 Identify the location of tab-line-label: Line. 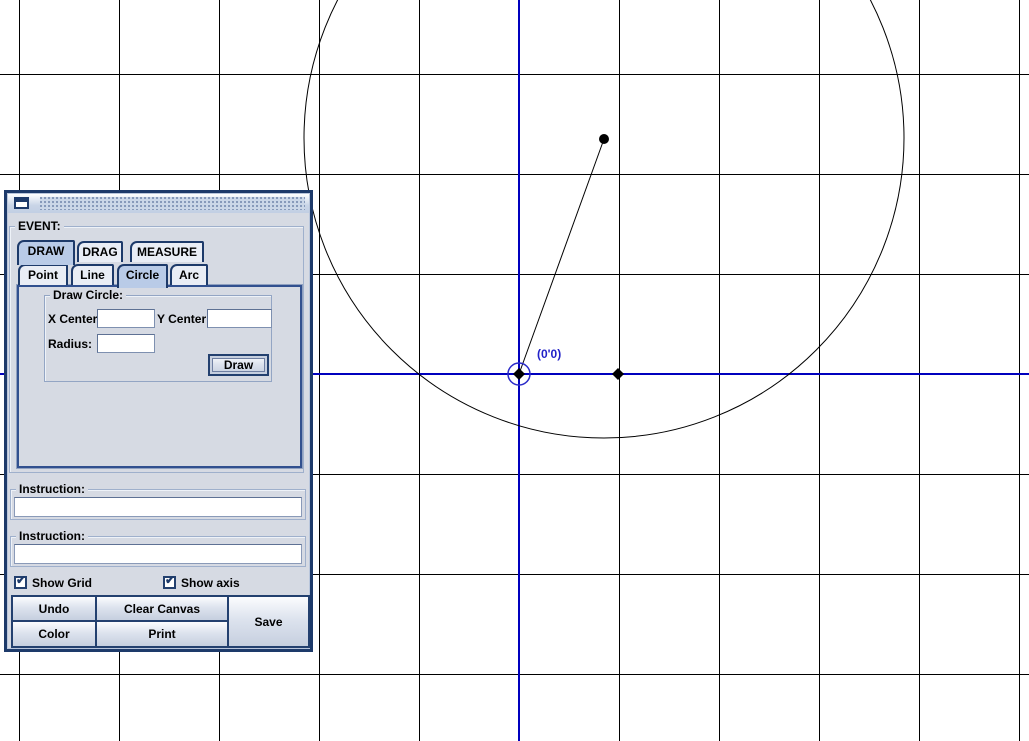
(92, 275).